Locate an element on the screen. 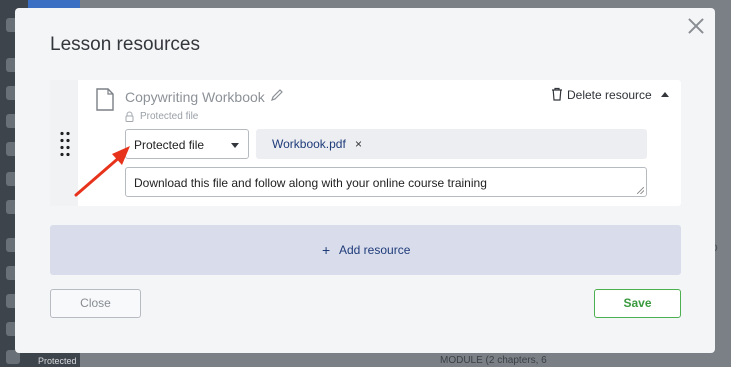 This screenshot has width=731, height=367. resource-type-select: Protected file is located at coordinates (187, 144).